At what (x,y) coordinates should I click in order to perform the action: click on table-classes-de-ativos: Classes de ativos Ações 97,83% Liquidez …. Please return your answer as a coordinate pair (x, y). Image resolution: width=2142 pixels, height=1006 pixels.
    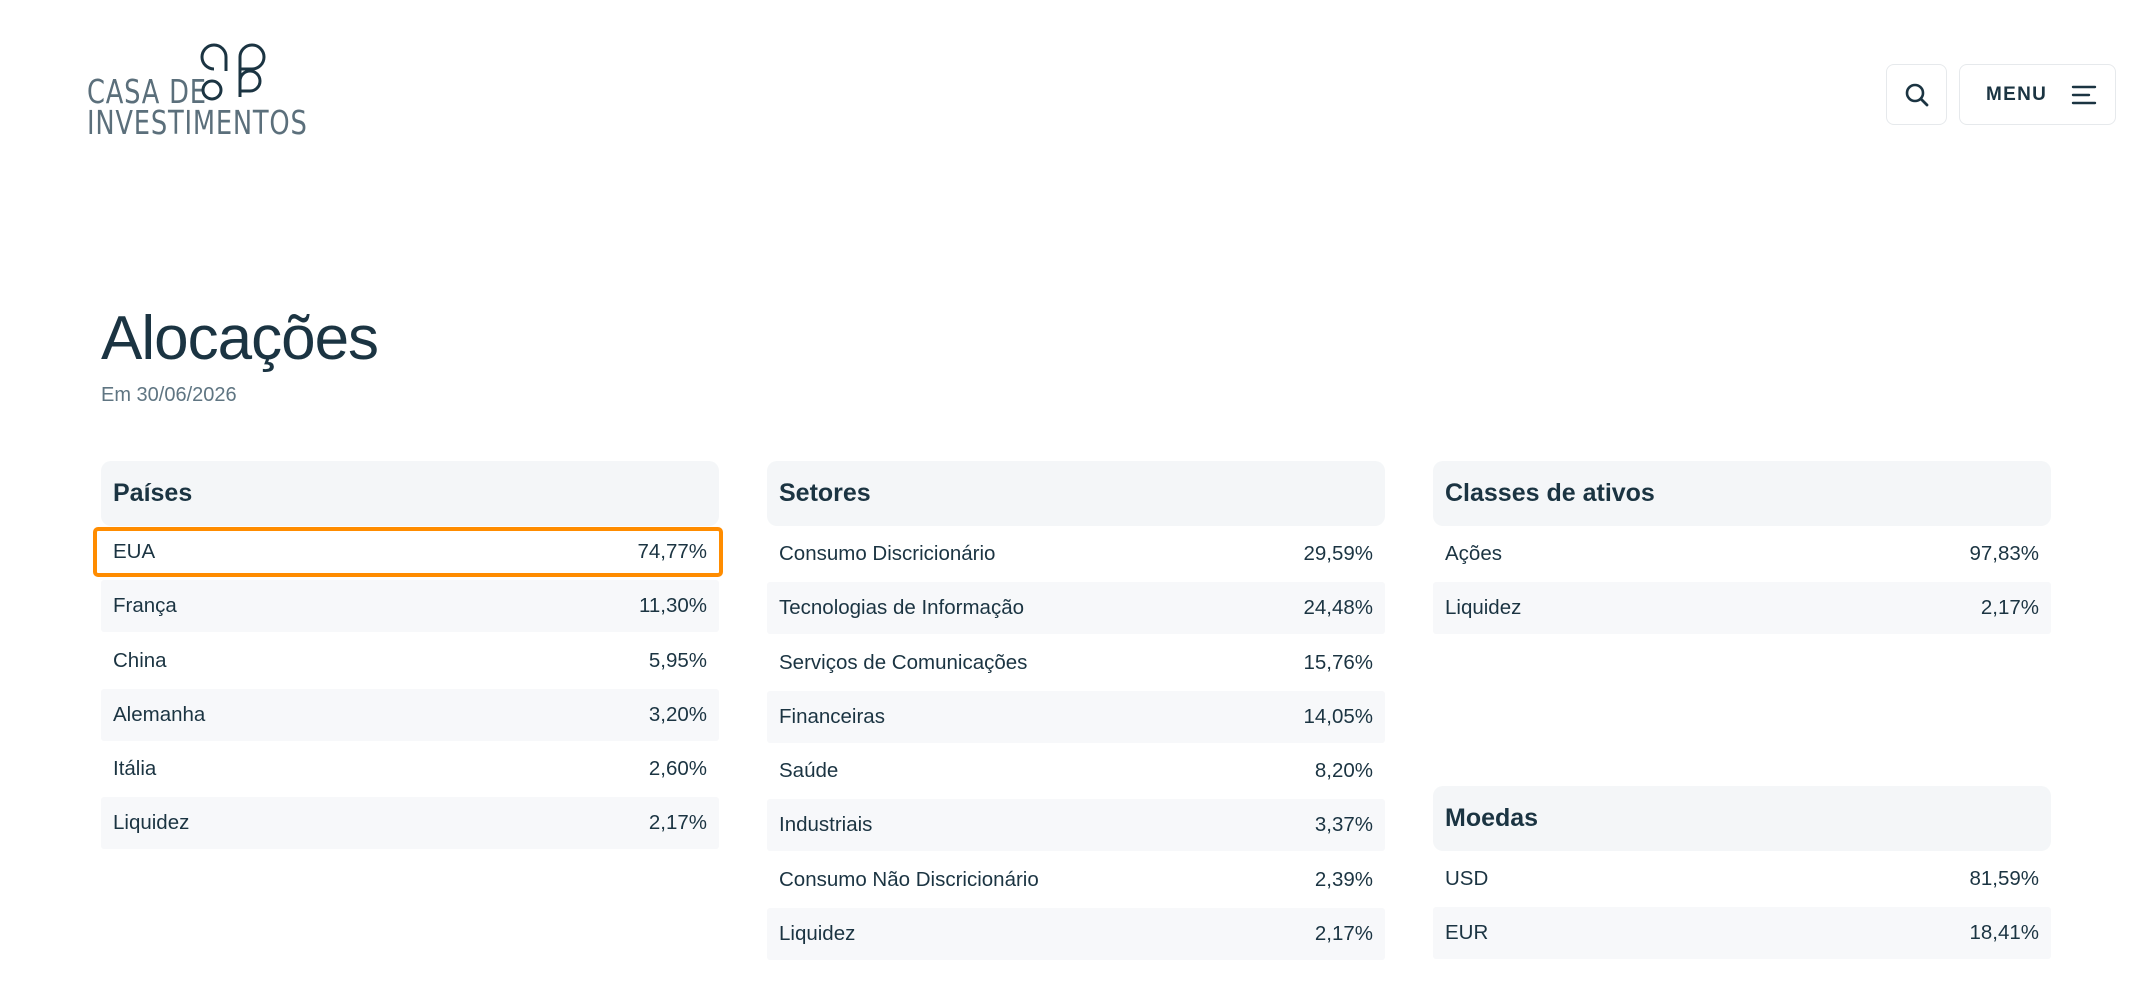
    Looking at the image, I should click on (1742, 549).